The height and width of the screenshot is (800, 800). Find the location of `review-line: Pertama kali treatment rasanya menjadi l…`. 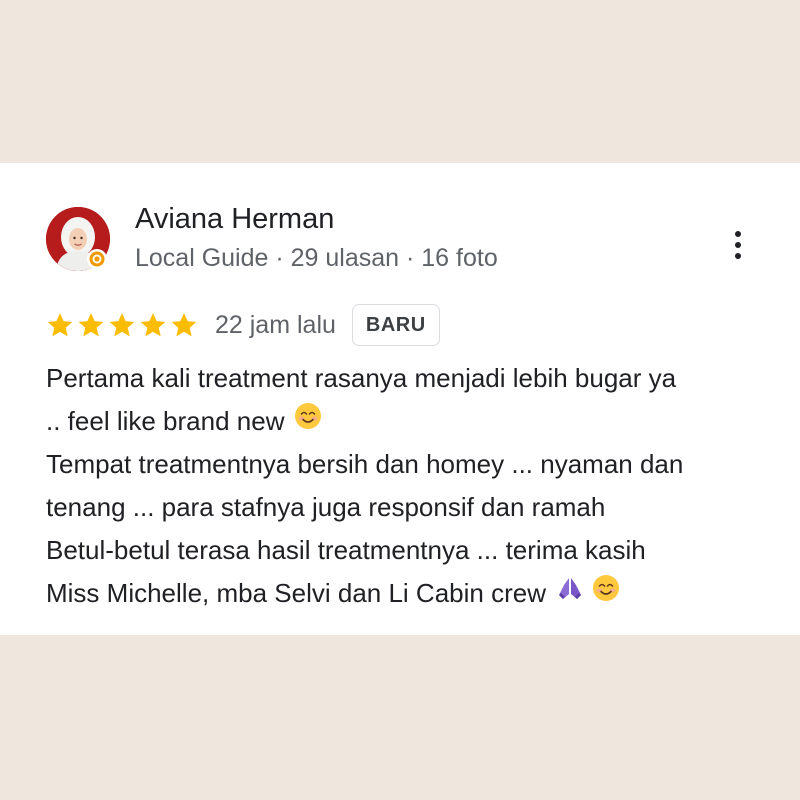

review-line: Pertama kali treatment rasanya menjadi l… is located at coordinates (361, 378).